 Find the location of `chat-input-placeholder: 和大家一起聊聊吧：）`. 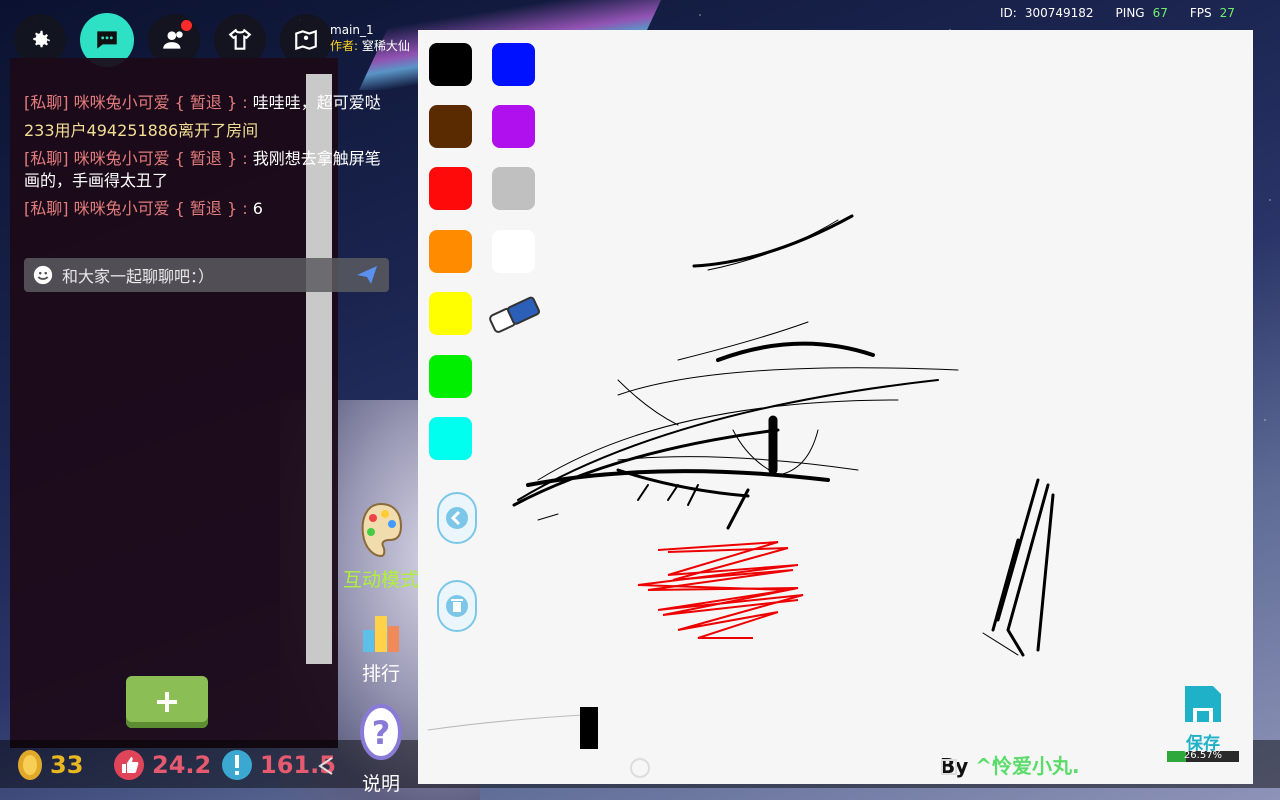

chat-input-placeholder: 和大家一起聊聊吧：） is located at coordinates (138, 276).